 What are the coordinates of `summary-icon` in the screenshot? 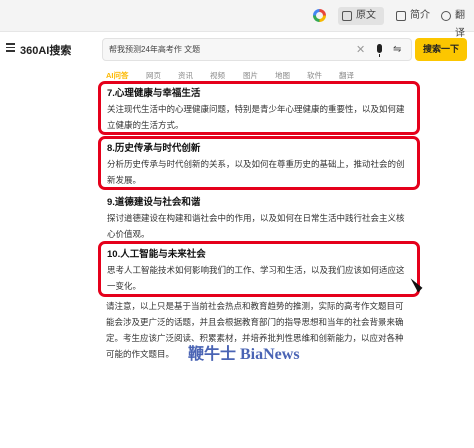 It's located at (401, 16).